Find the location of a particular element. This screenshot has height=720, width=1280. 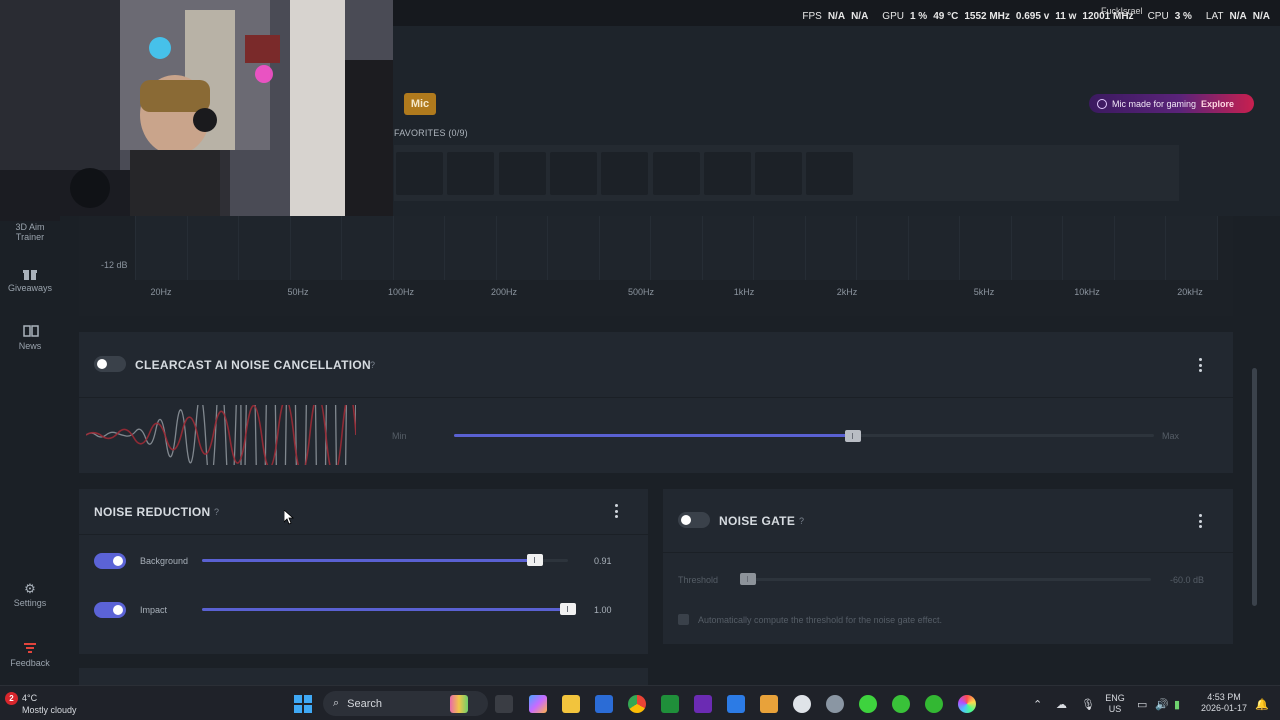

promo-banner: Mic made for gaming Explore is located at coordinates (1171, 103).